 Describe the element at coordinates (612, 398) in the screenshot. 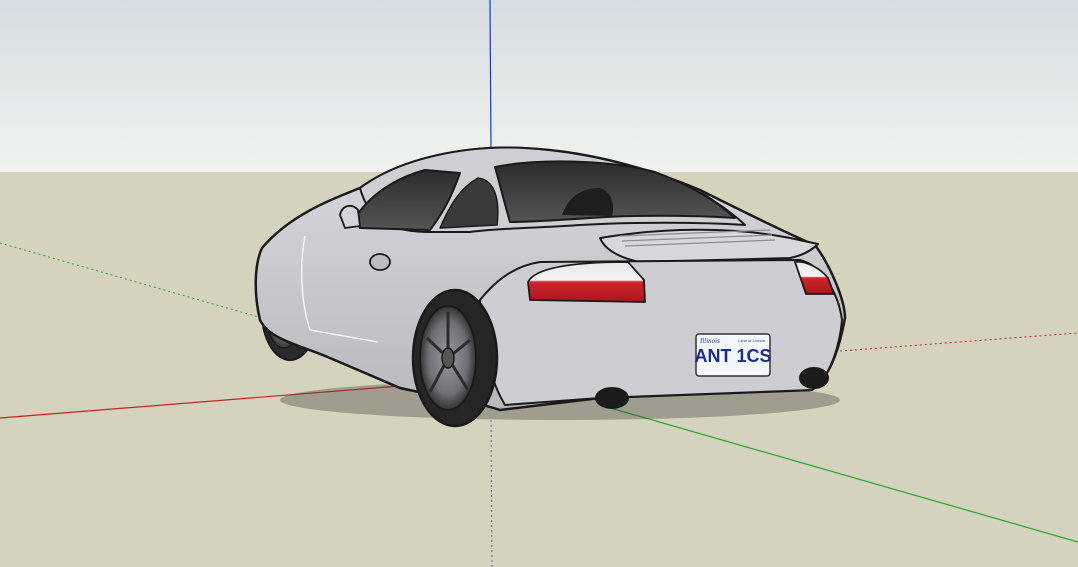

I see `exhaust-left` at that location.